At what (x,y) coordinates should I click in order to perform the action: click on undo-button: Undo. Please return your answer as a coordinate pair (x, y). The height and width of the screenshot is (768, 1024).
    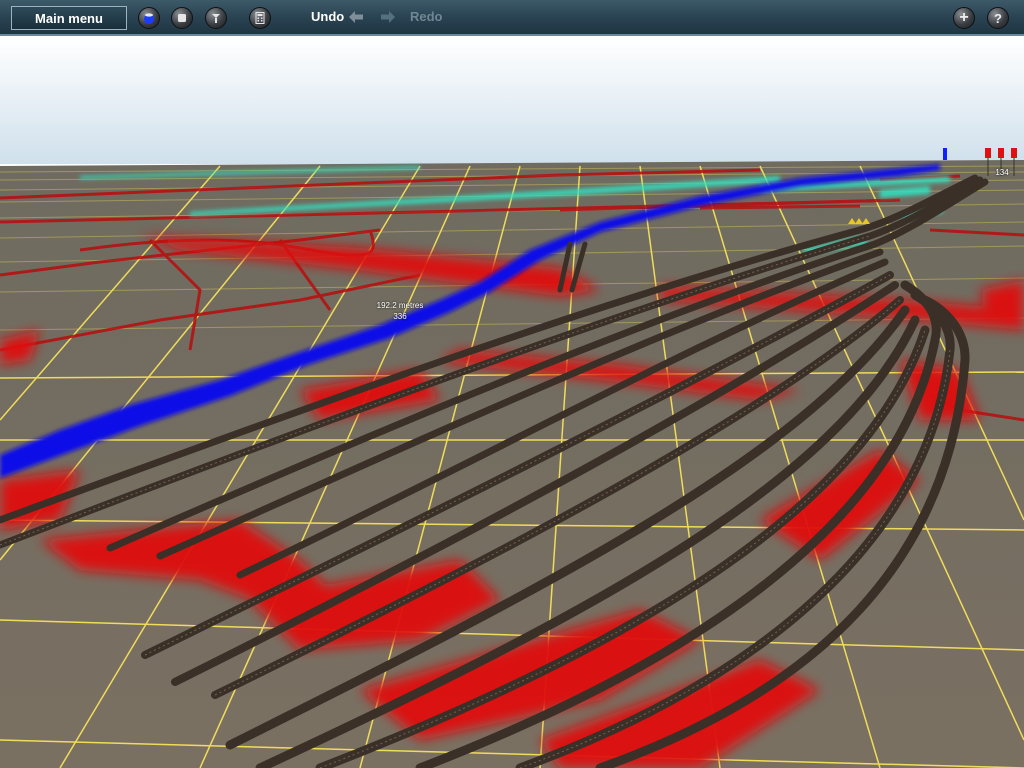
    Looking at the image, I should click on (327, 16).